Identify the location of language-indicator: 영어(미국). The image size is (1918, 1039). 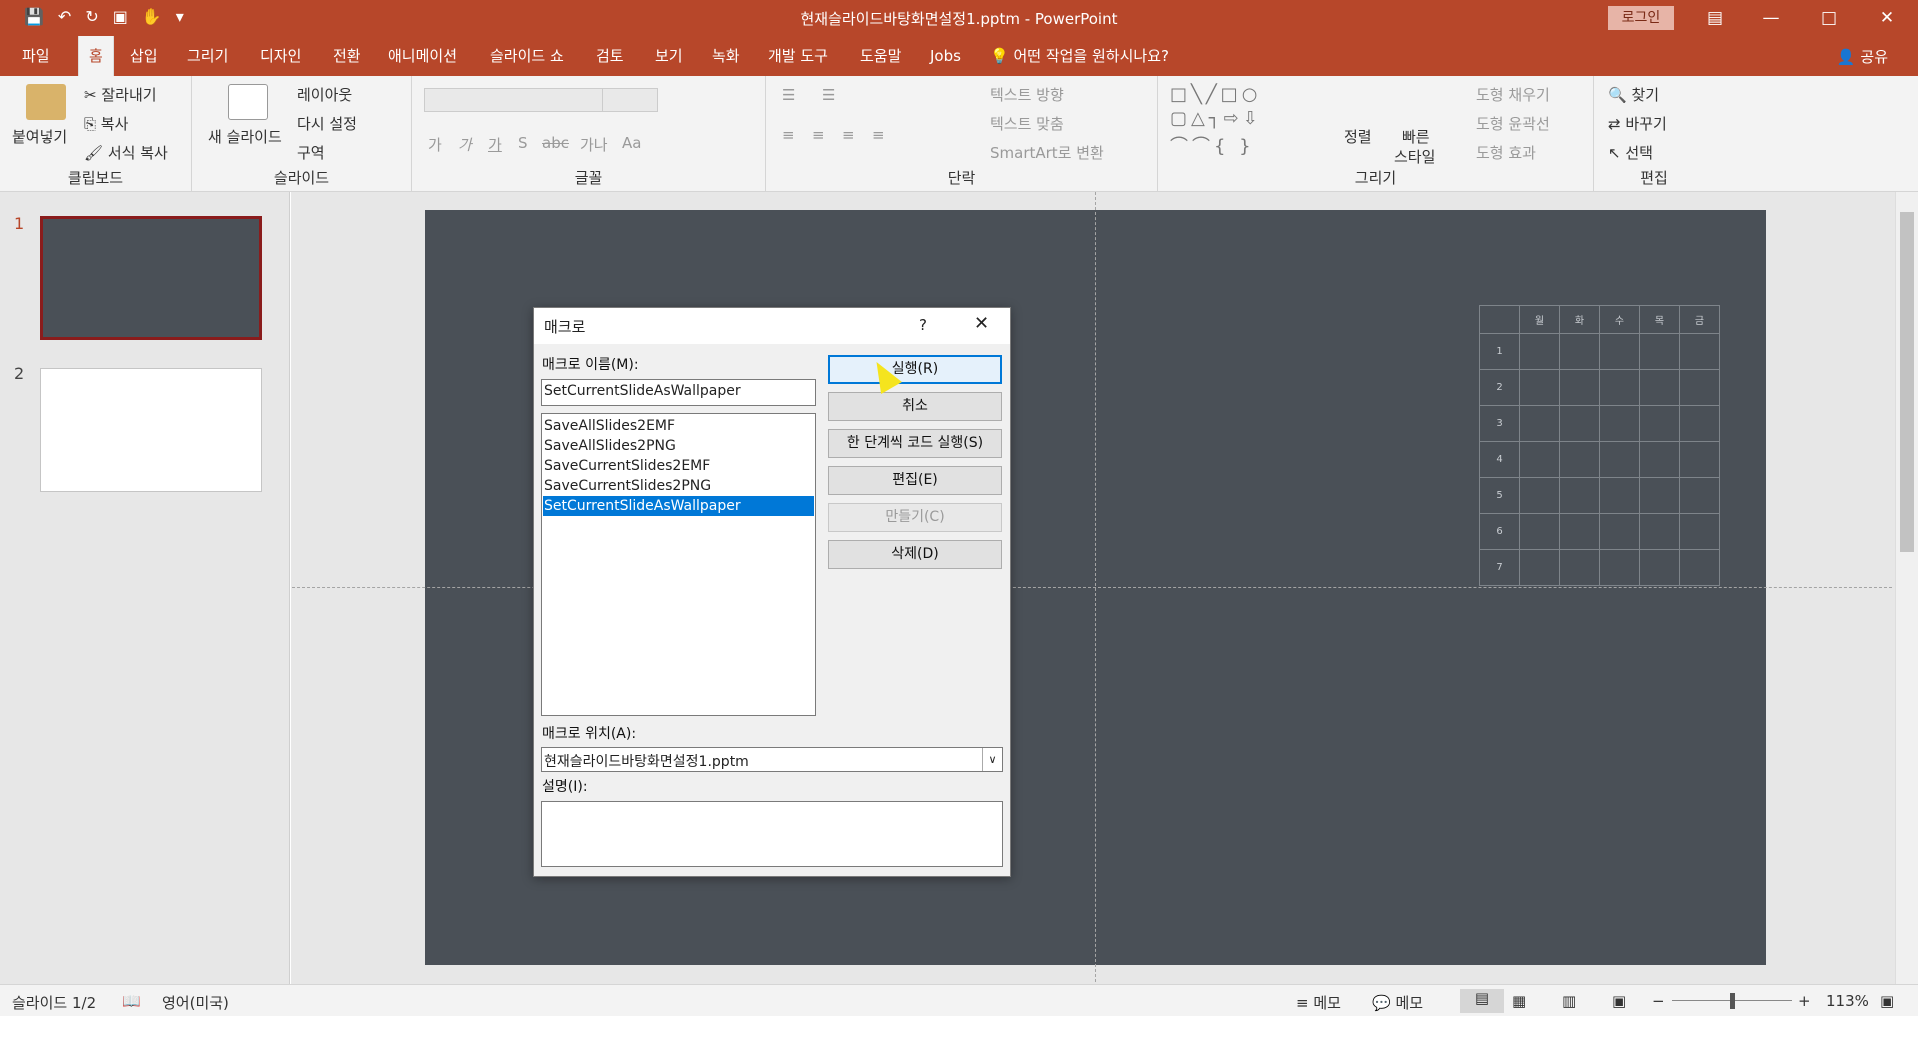
(195, 1002).